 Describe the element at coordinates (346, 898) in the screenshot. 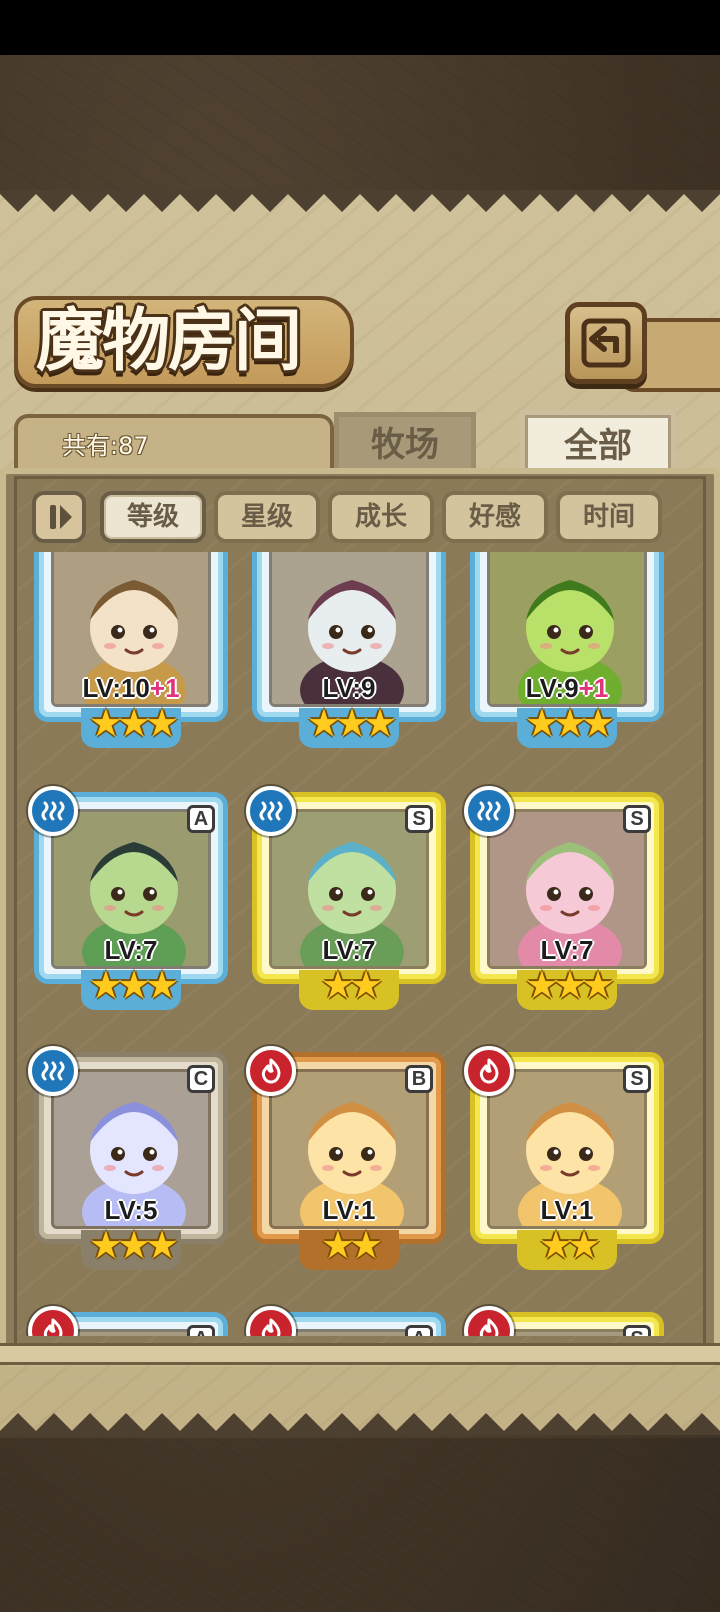

I see `monster-card: LV:7 S ★★` at that location.